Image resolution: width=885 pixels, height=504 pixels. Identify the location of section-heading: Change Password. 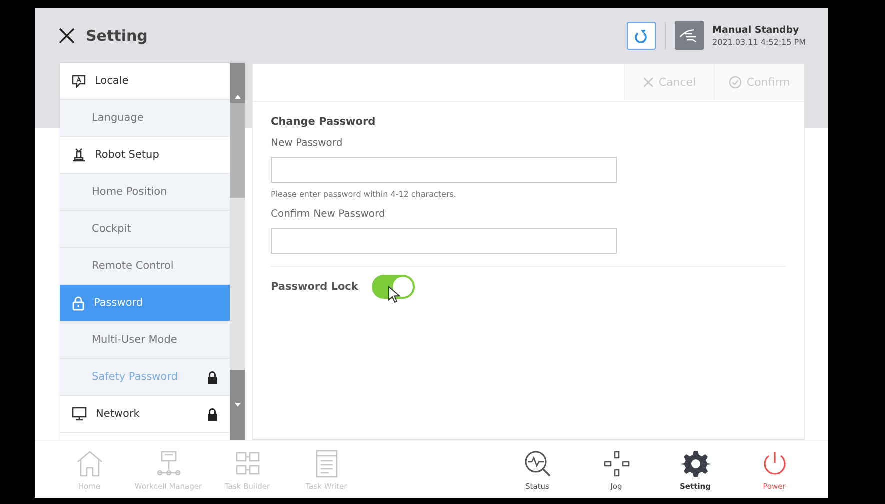
(324, 122).